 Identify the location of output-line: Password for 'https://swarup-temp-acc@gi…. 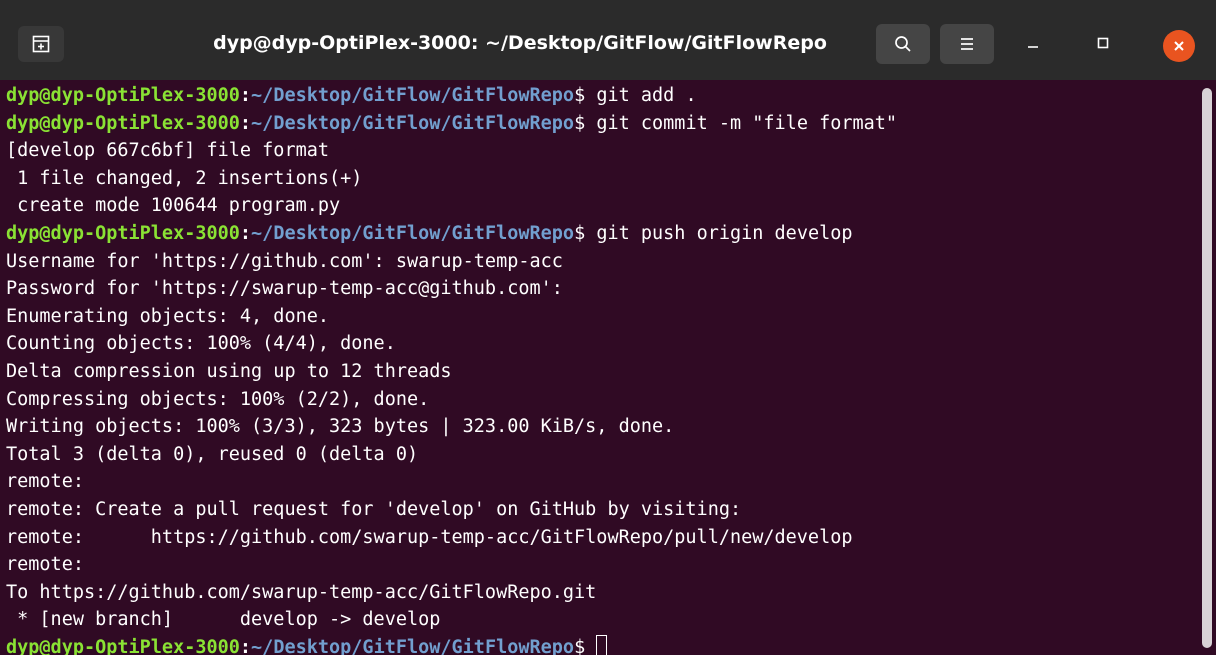
(598, 289).